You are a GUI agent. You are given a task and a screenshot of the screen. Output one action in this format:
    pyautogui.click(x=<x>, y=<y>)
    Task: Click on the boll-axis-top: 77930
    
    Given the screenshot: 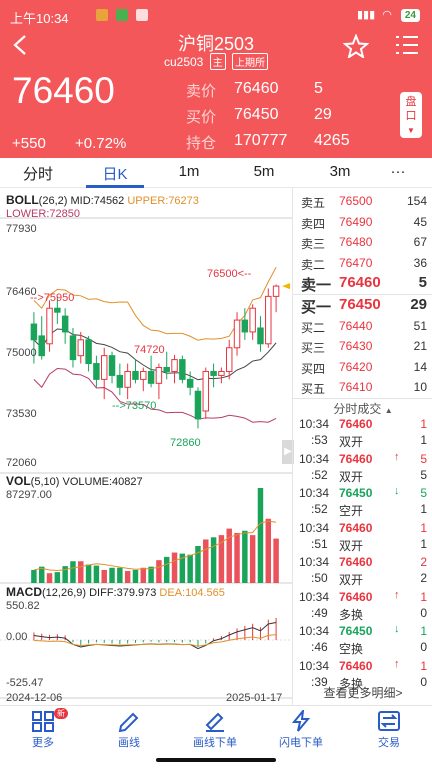 What is the action you would take?
    pyautogui.click(x=21, y=229)
    